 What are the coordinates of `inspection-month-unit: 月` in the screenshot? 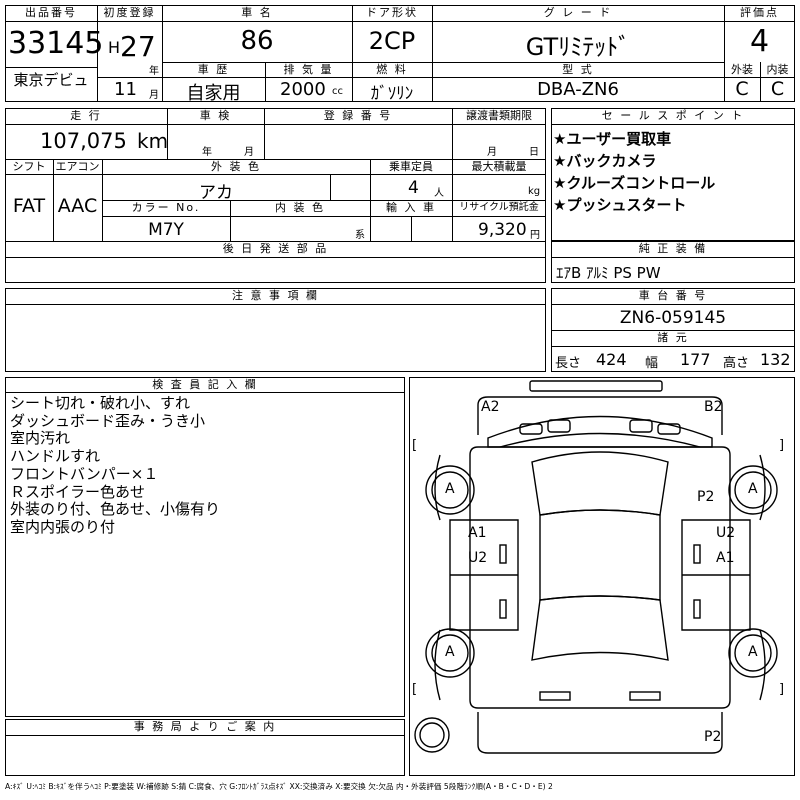 It's located at (249, 152).